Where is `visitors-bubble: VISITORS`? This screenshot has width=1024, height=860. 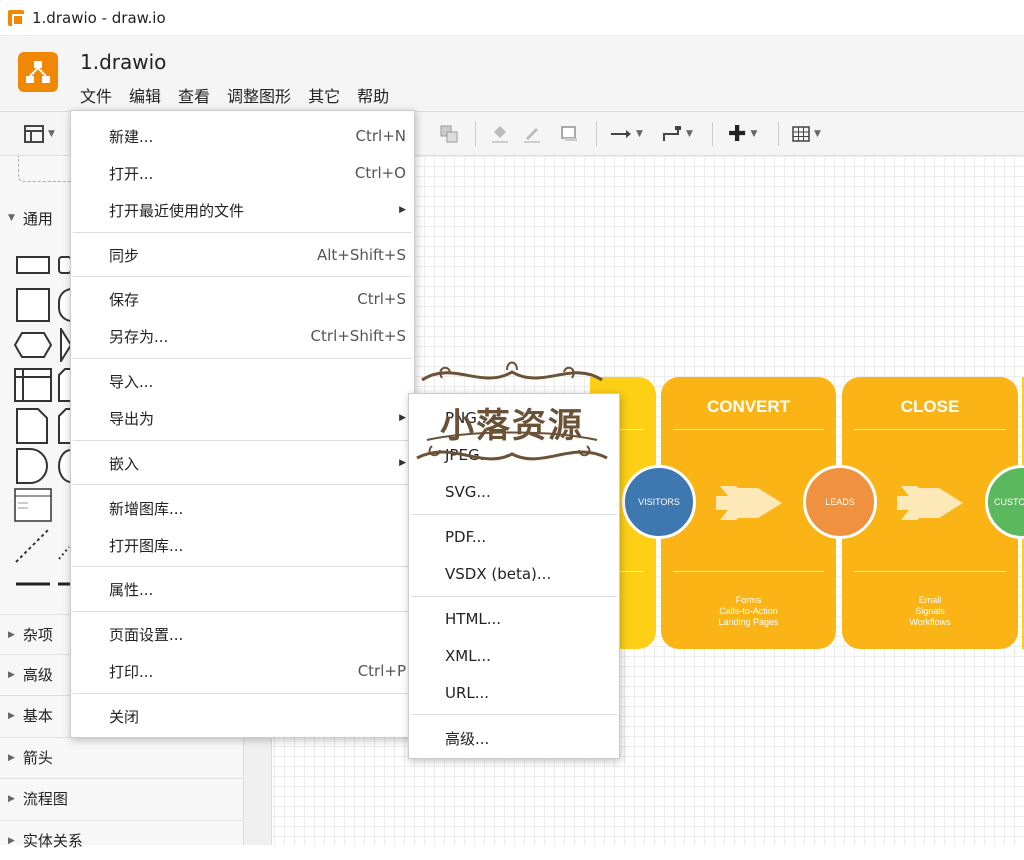 visitors-bubble: VISITORS is located at coordinates (659, 502).